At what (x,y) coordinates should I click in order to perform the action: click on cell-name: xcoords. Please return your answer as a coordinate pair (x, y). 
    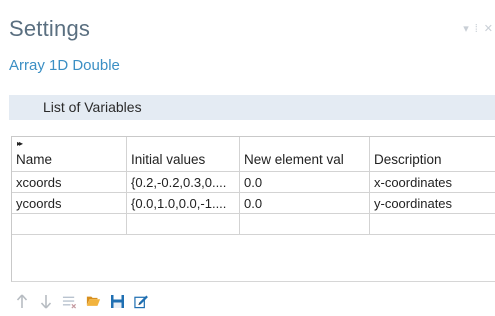
    Looking at the image, I should click on (69, 182).